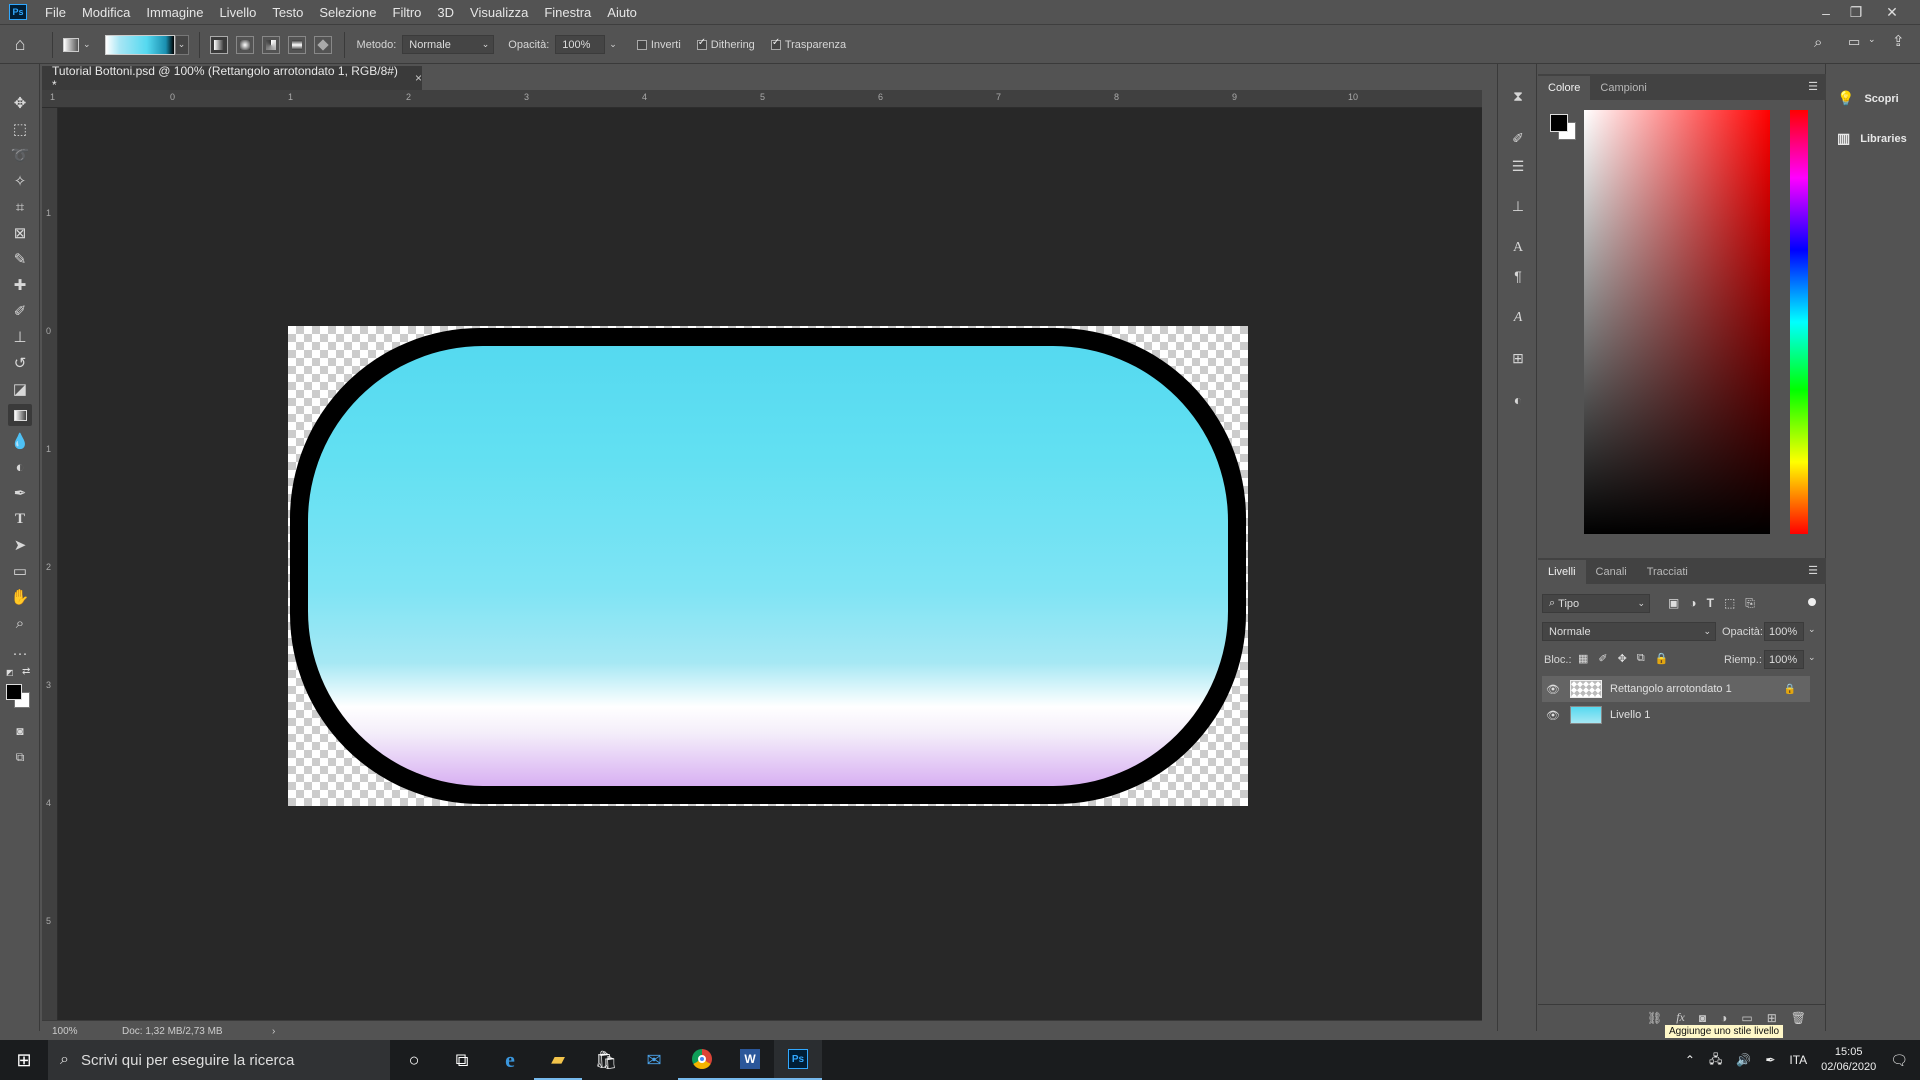 The height and width of the screenshot is (1080, 1920). I want to click on reflected-gradient-icon, so click(296, 44).